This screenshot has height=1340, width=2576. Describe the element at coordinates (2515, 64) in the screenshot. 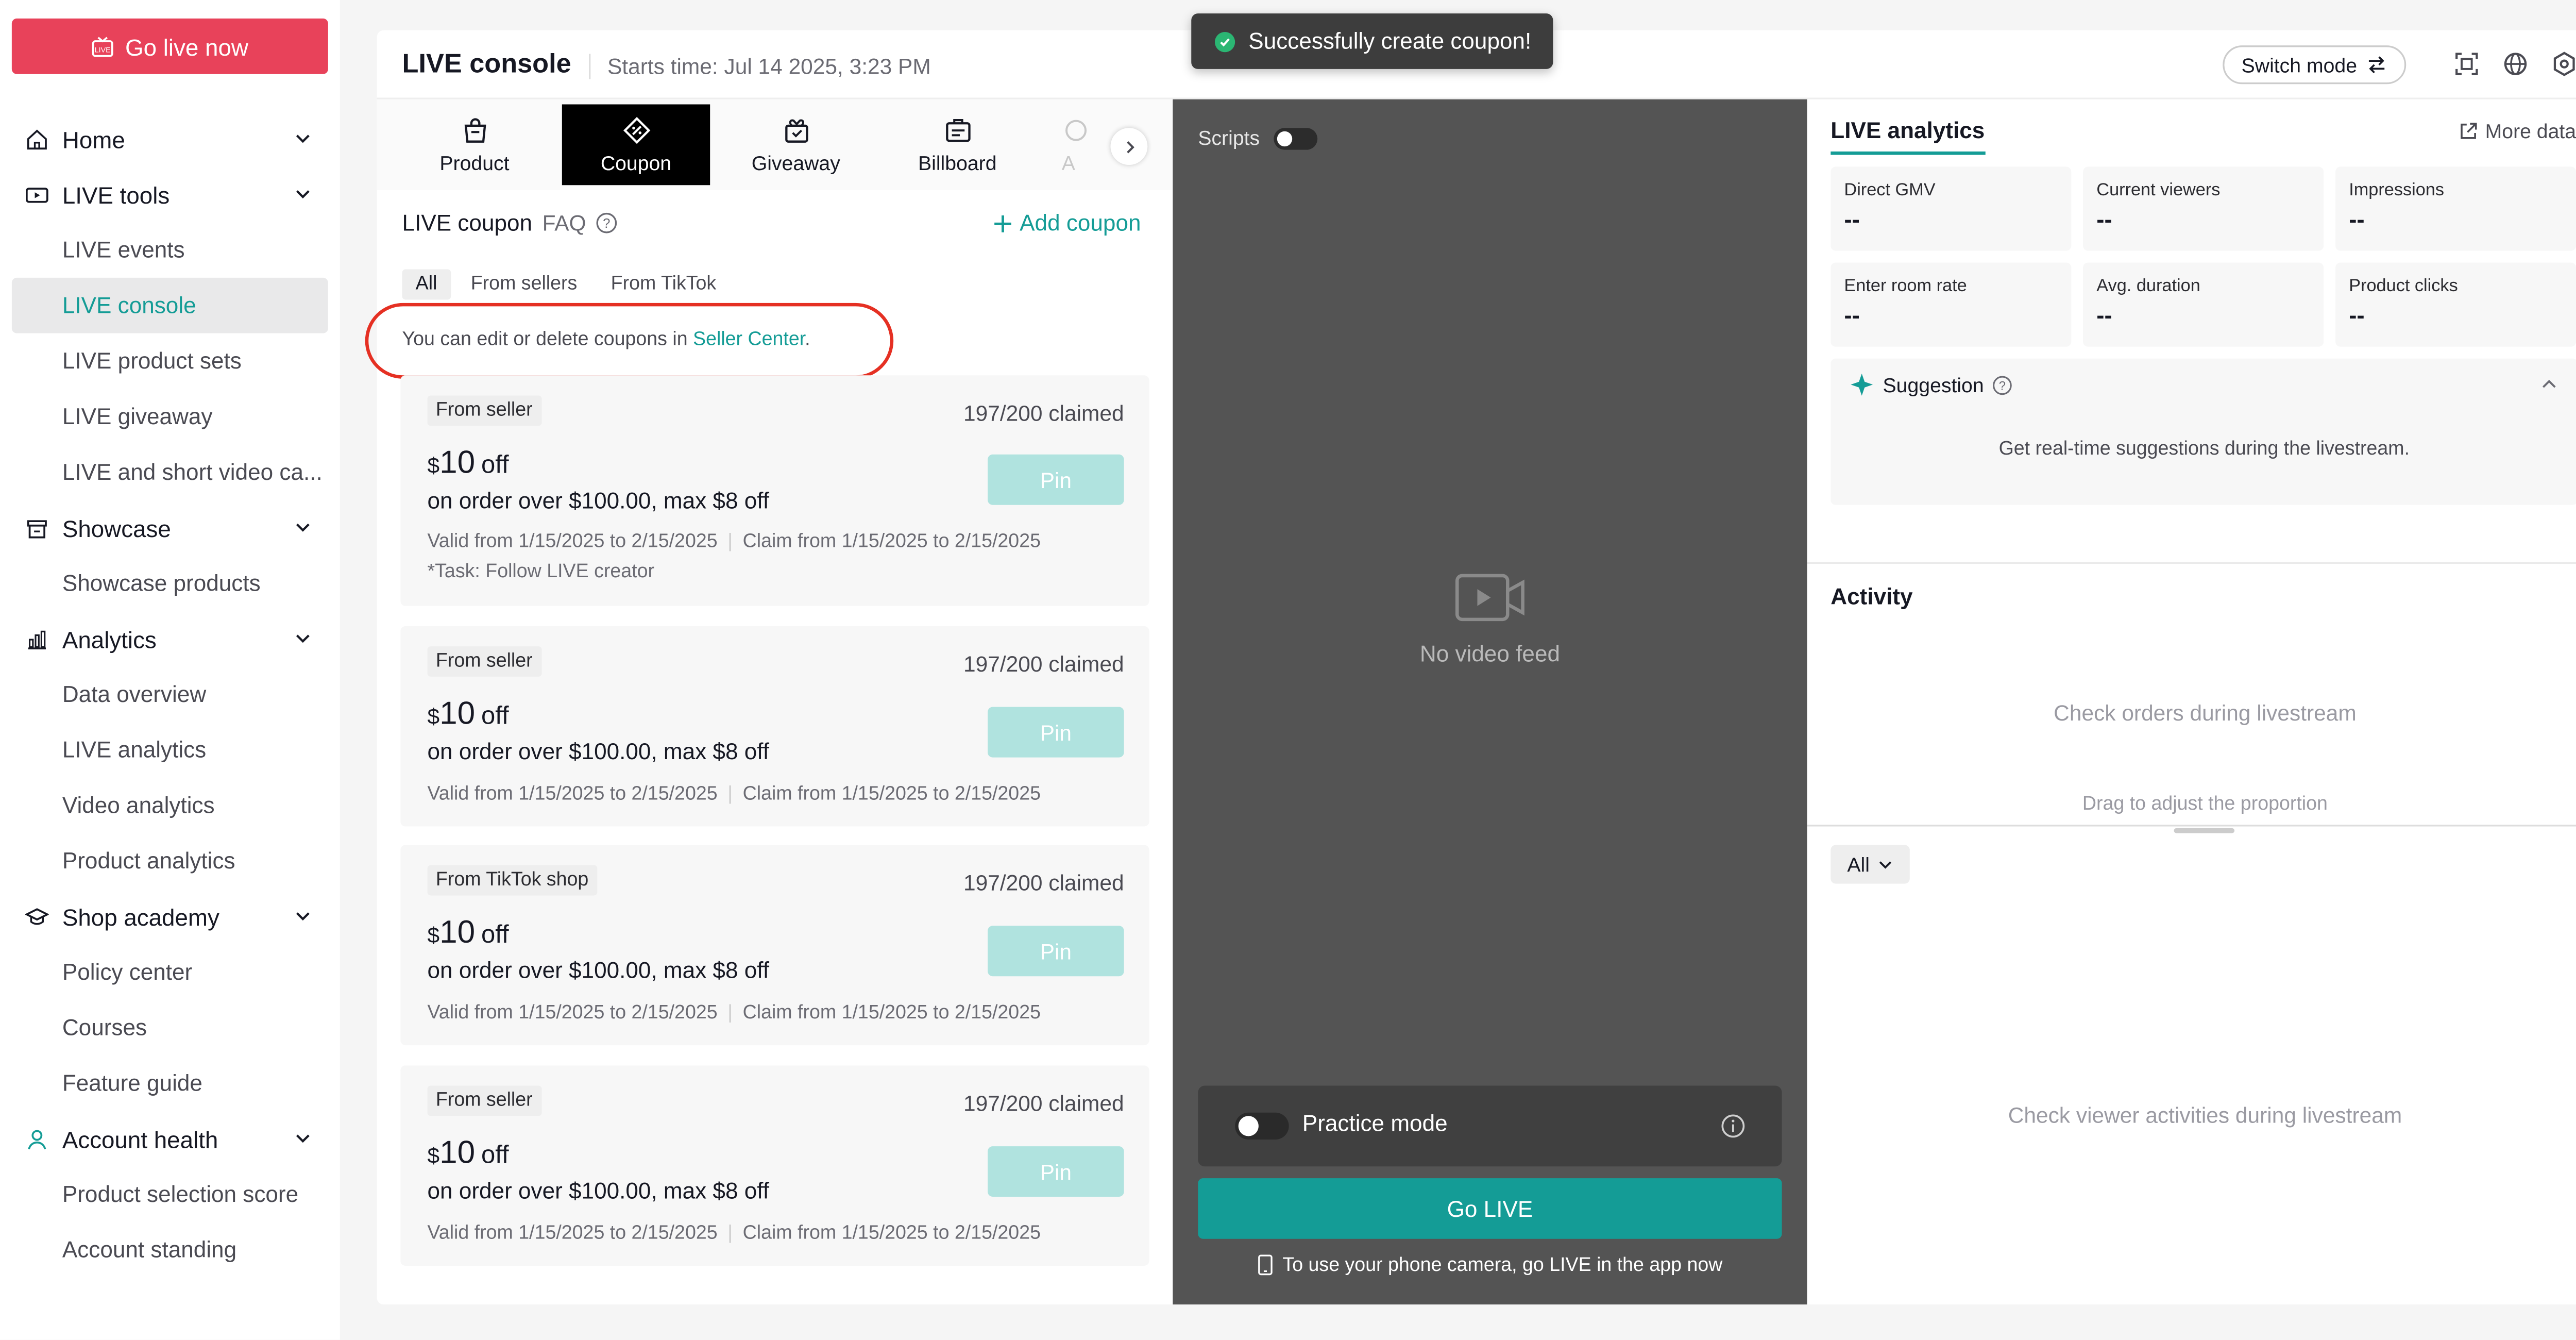

I see `globe-icon` at that location.